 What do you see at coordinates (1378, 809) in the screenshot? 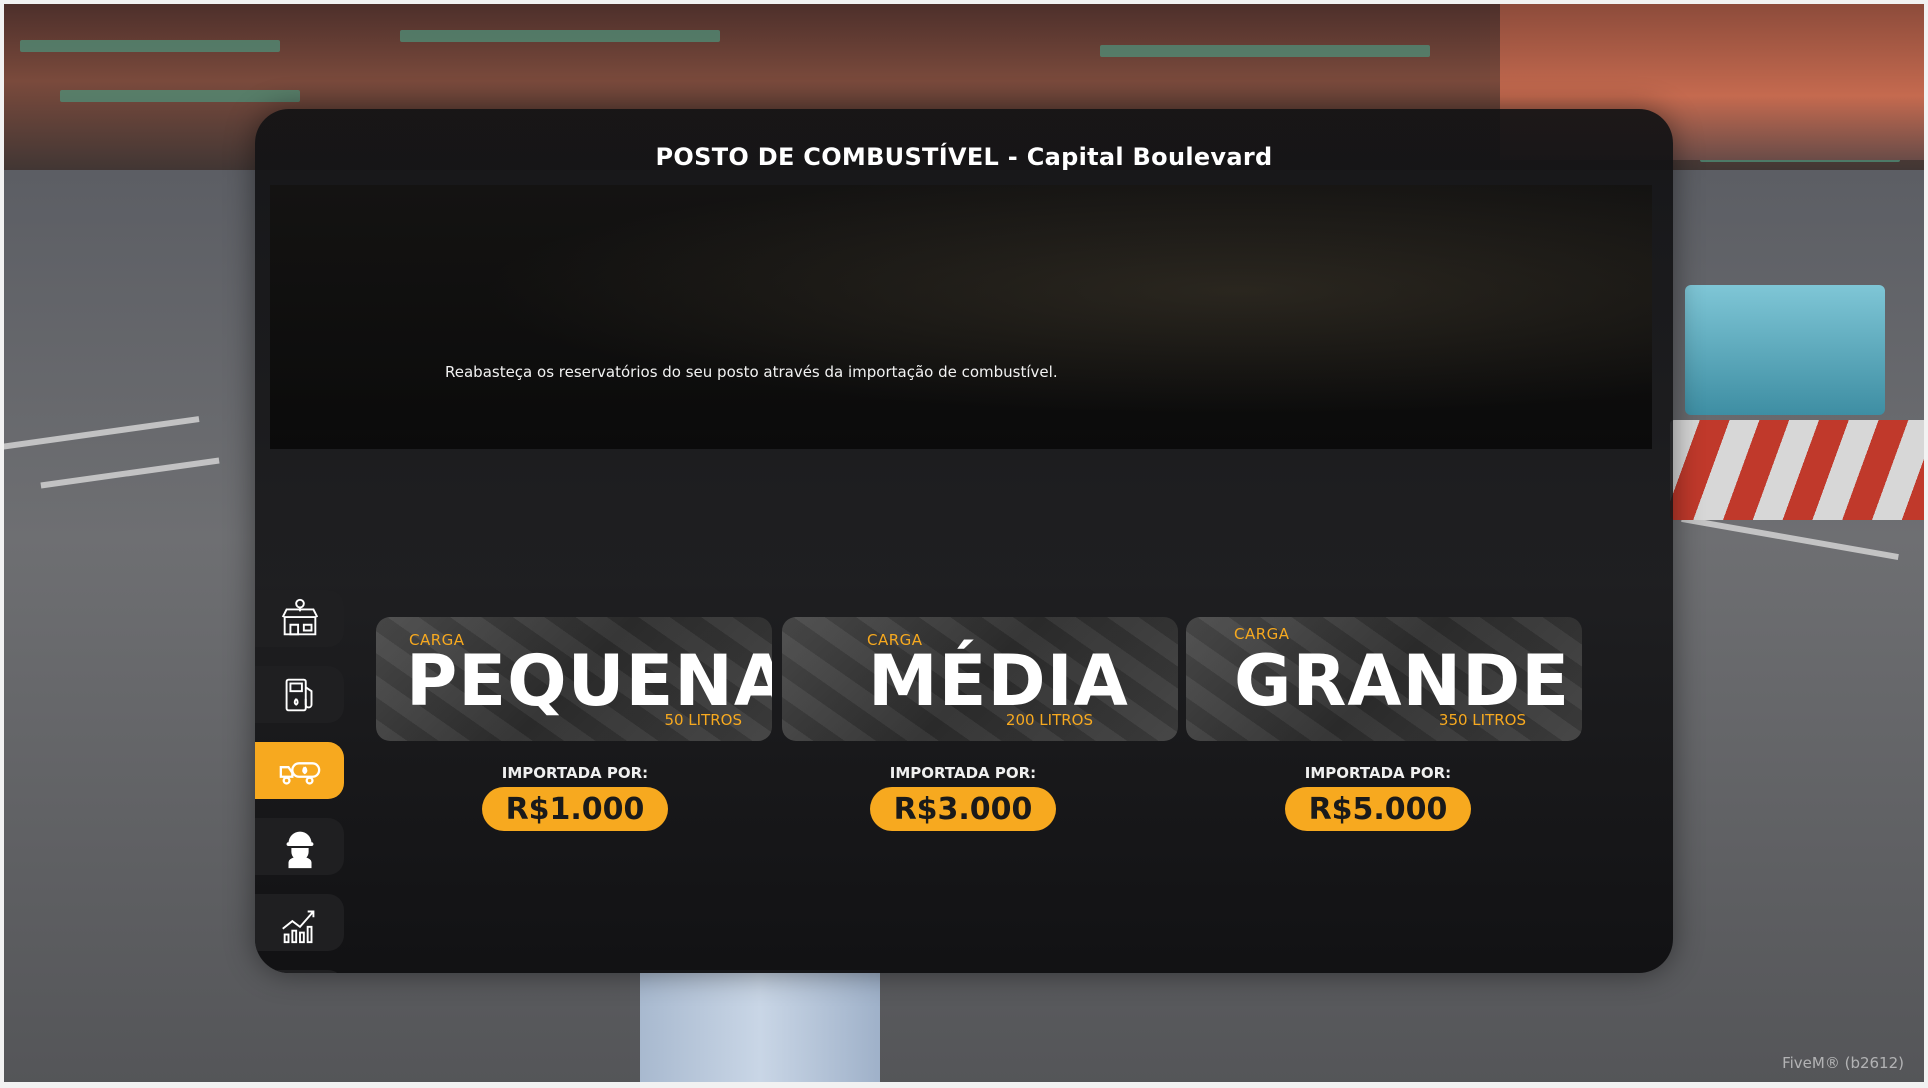
I see `buy-large-load-button: R$5.000` at bounding box center [1378, 809].